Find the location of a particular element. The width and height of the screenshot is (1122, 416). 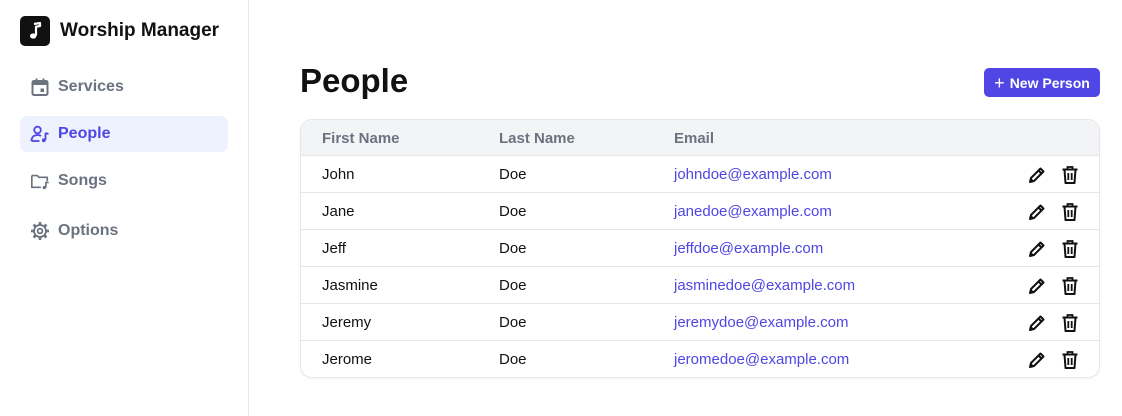

sidebar-item-label: Songs is located at coordinates (82, 180).